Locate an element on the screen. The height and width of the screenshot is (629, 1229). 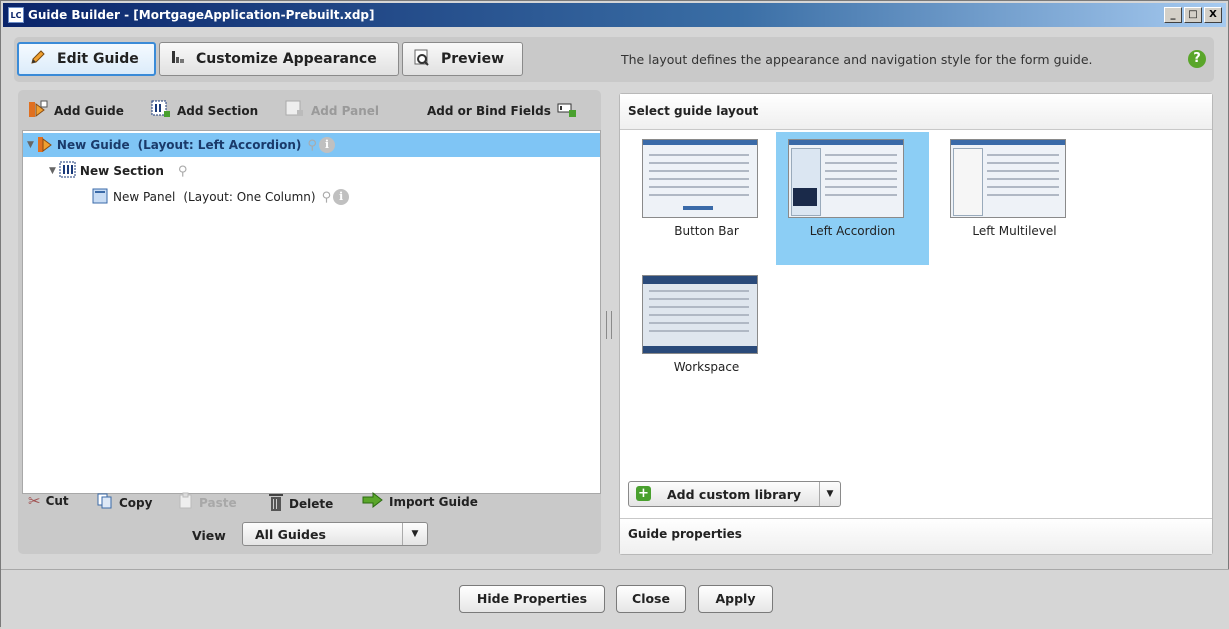
layout-option-button-bar: Button Bar is located at coordinates (706, 198).